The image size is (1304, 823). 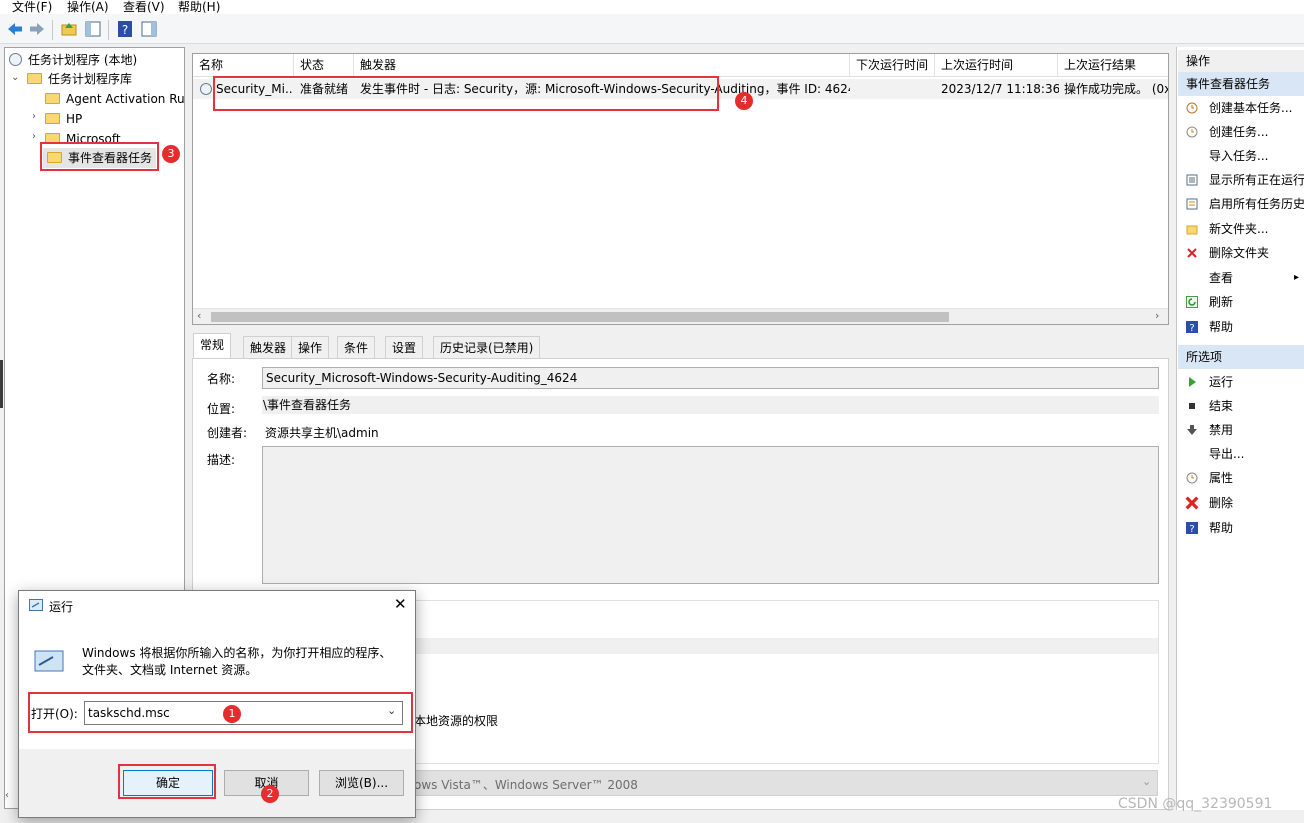 I want to click on create-task-icon, so click(x=1192, y=132).